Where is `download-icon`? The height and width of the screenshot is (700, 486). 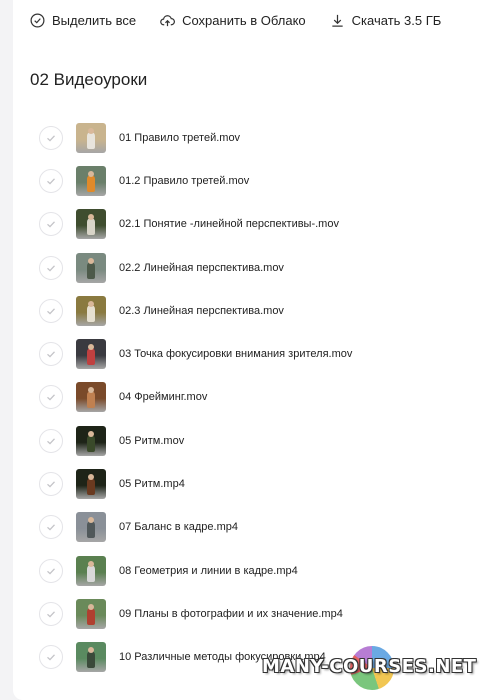
download-icon is located at coordinates (337, 20).